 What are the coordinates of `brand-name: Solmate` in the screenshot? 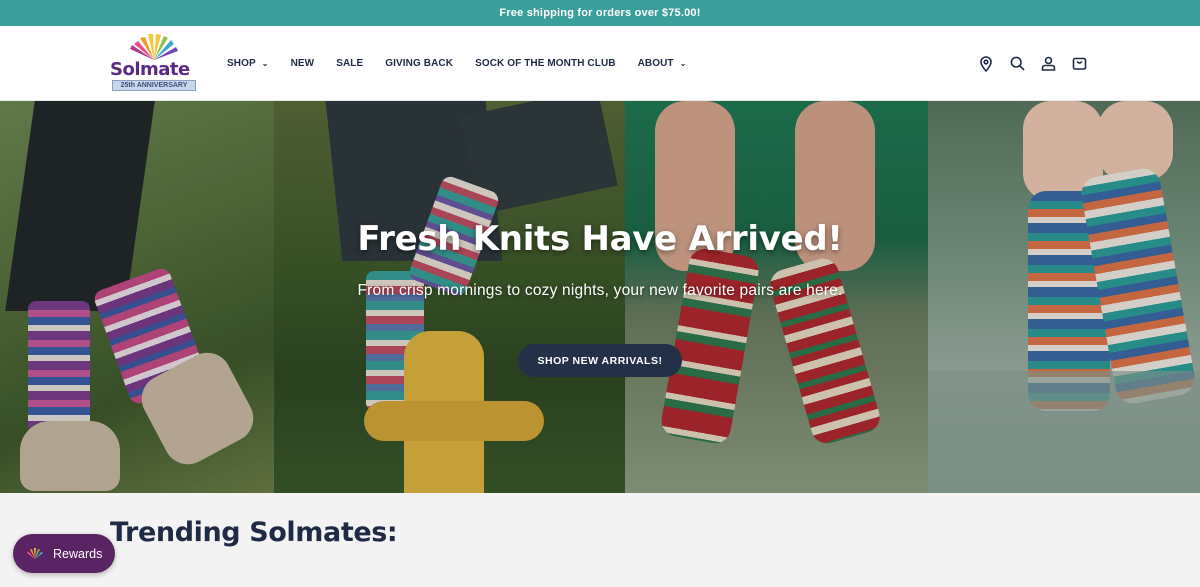 It's located at (150, 69).